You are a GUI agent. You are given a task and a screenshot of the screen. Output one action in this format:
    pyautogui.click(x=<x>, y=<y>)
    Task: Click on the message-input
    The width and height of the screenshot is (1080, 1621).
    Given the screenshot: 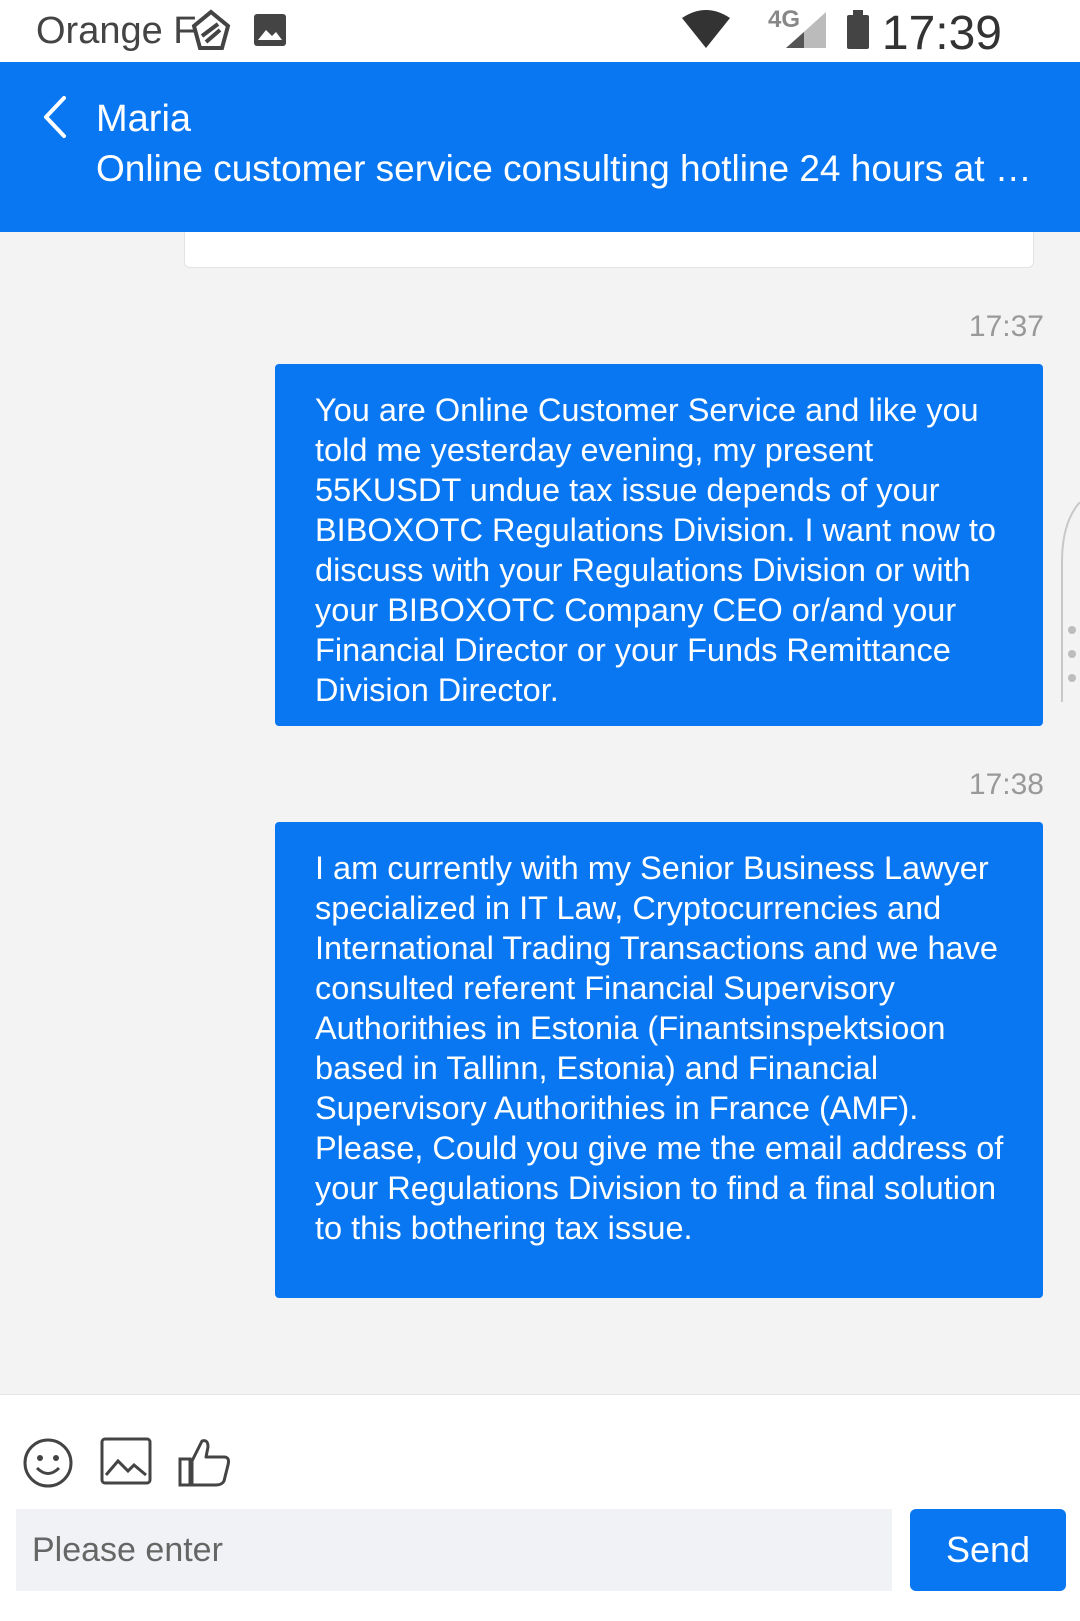 What is the action you would take?
    pyautogui.click(x=454, y=1550)
    